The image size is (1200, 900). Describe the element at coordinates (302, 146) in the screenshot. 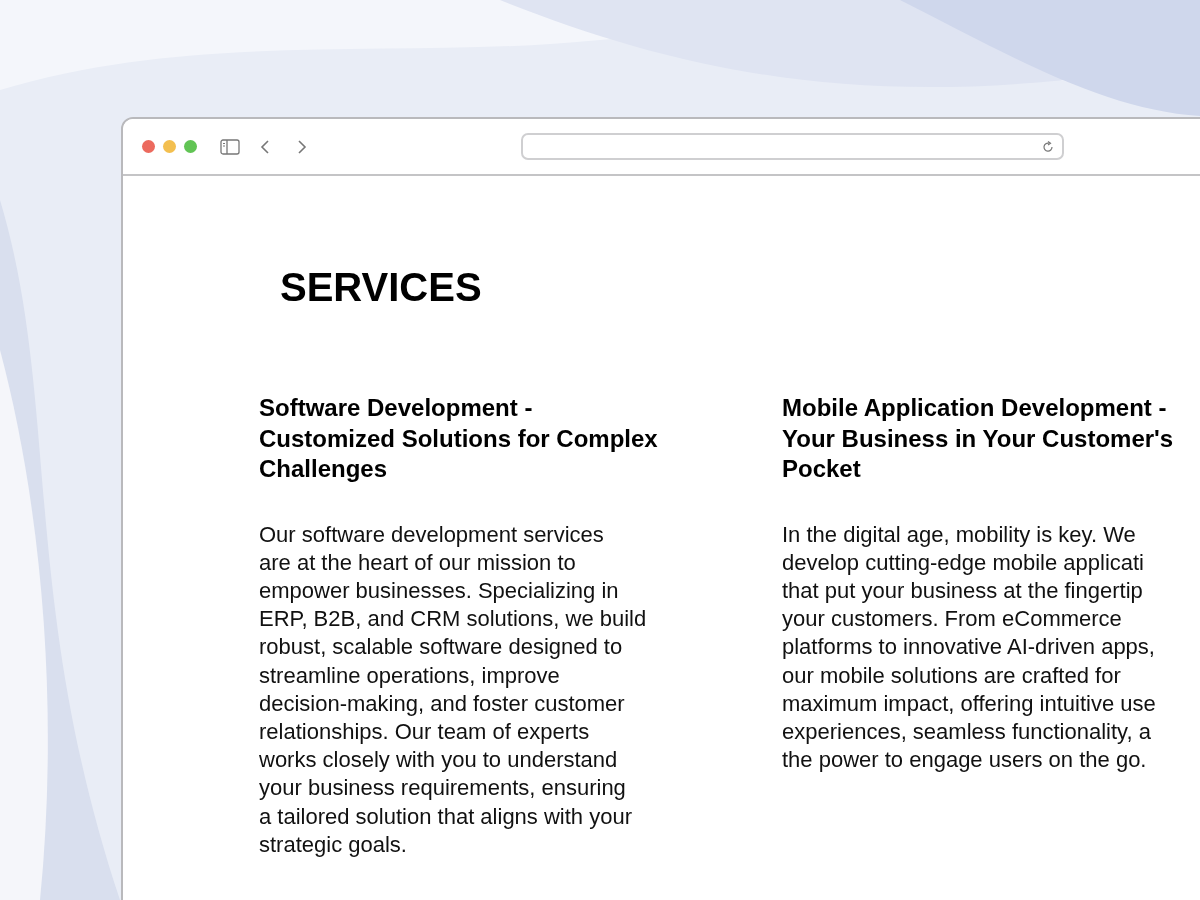

I see `forward-icon` at that location.